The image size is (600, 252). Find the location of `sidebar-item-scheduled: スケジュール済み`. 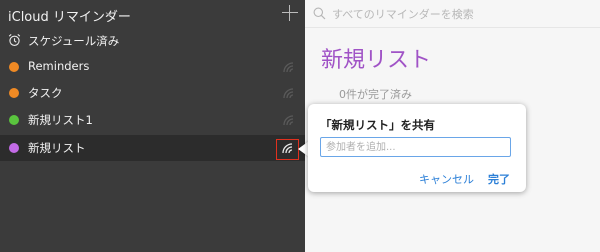

sidebar-item-scheduled: スケジュール済み is located at coordinates (152, 41).